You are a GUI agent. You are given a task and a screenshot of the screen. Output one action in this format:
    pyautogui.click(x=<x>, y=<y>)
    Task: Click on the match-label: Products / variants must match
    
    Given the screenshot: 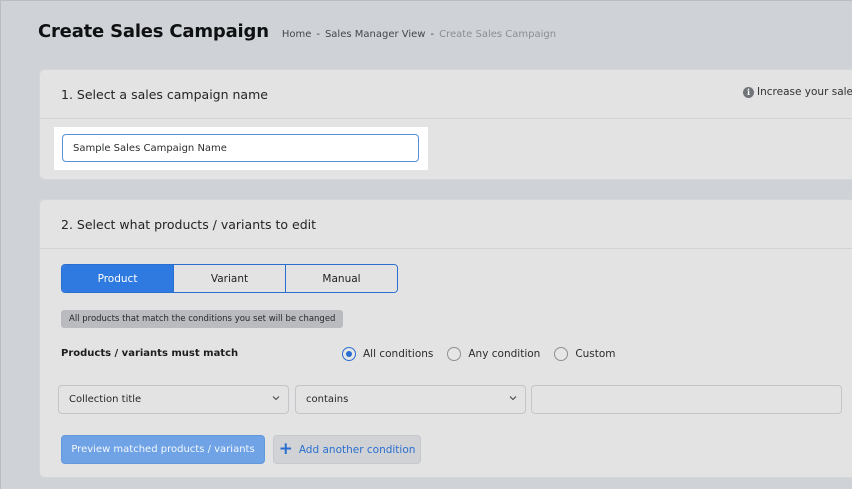 What is the action you would take?
    pyautogui.click(x=150, y=353)
    